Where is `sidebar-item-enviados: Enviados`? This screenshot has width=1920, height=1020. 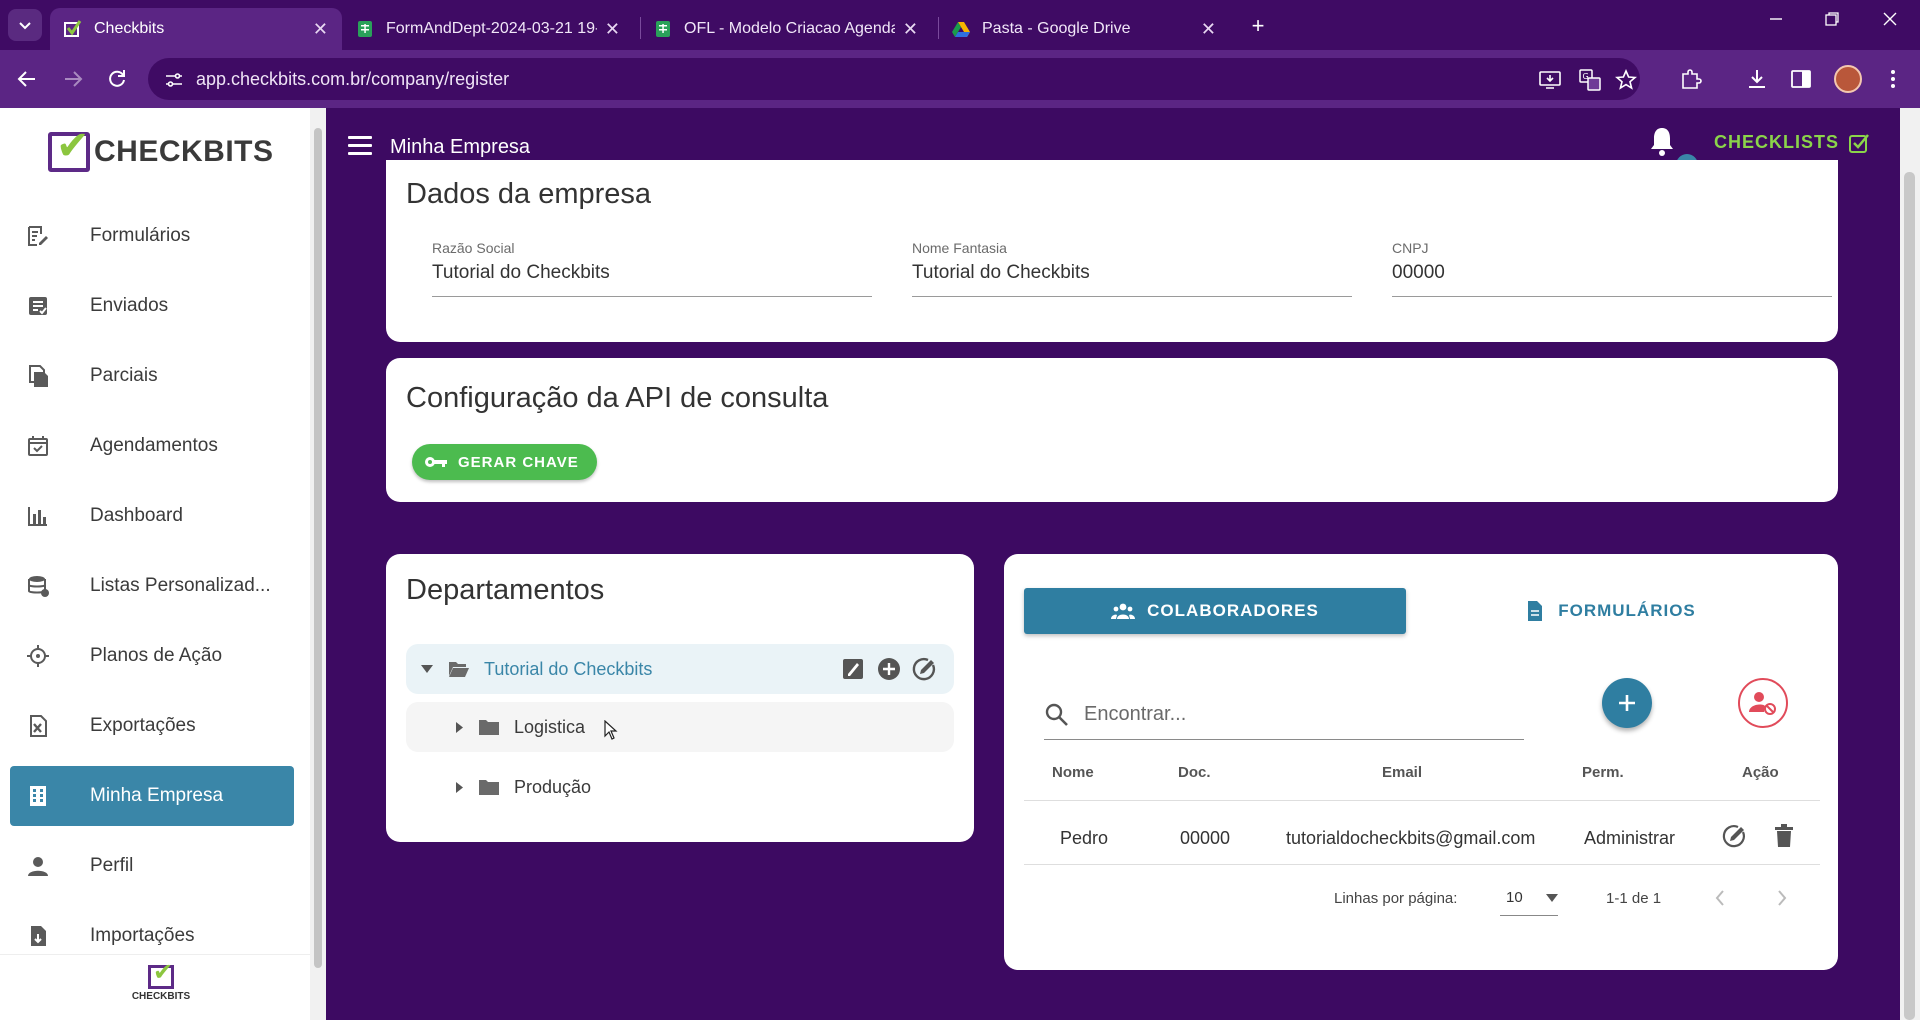 sidebar-item-enviados: Enviados is located at coordinates (152, 306).